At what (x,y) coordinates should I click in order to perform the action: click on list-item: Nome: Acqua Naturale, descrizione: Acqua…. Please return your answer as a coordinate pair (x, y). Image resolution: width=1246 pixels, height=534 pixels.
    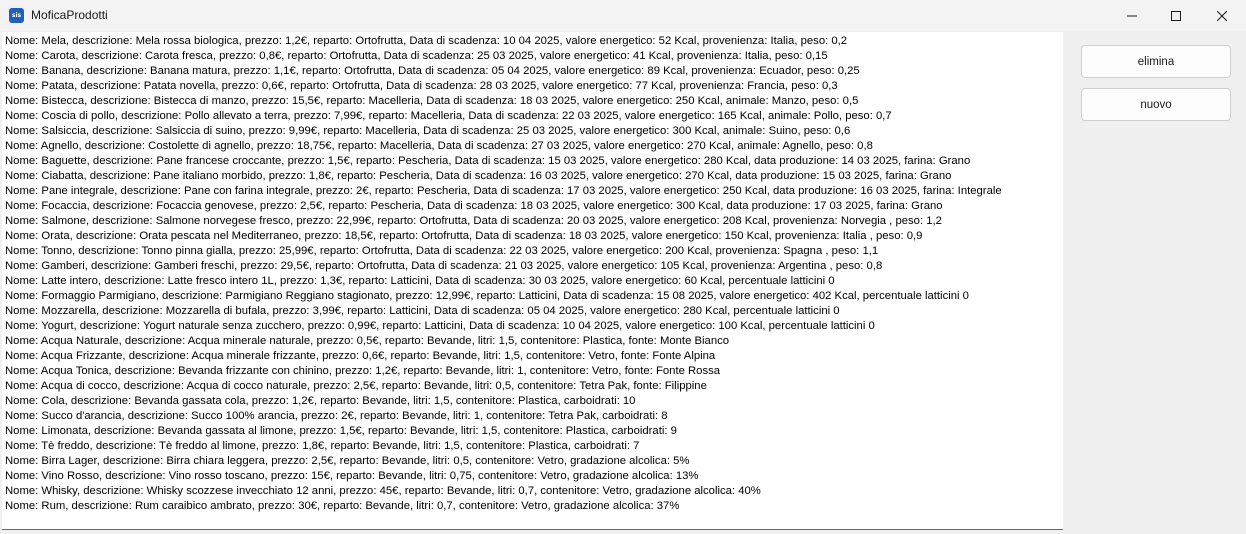
    Looking at the image, I should click on (367, 341).